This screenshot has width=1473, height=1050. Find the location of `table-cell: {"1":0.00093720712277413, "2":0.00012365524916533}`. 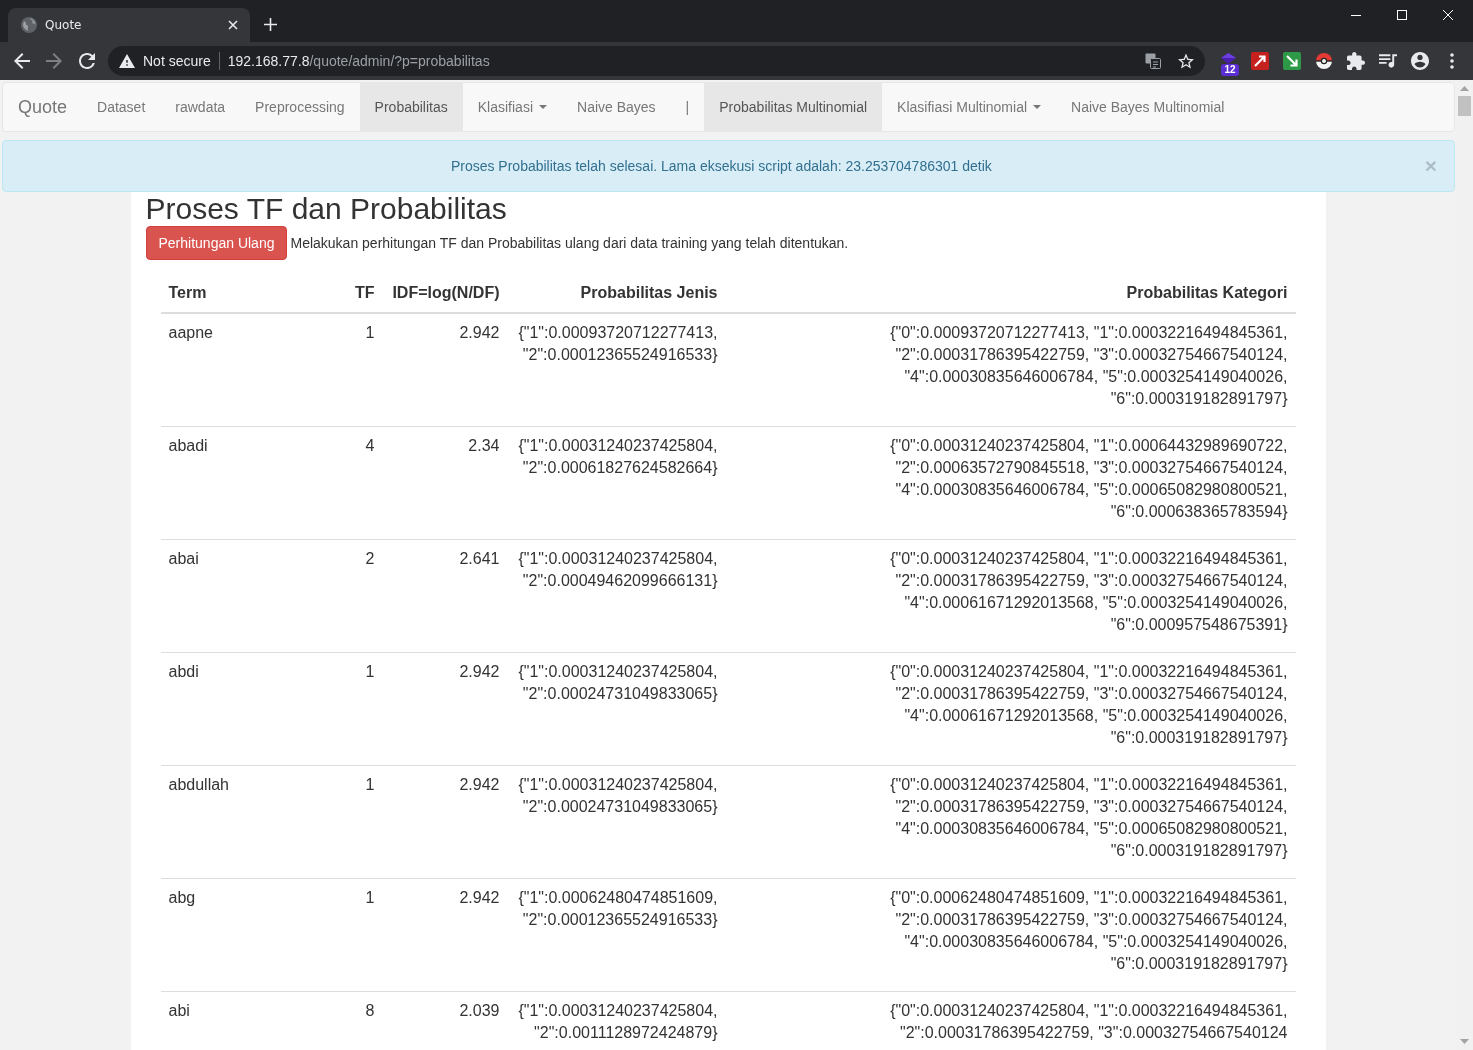

table-cell: {"1":0.00093720712277413, "2":0.00012365524916533} is located at coordinates (616, 370).